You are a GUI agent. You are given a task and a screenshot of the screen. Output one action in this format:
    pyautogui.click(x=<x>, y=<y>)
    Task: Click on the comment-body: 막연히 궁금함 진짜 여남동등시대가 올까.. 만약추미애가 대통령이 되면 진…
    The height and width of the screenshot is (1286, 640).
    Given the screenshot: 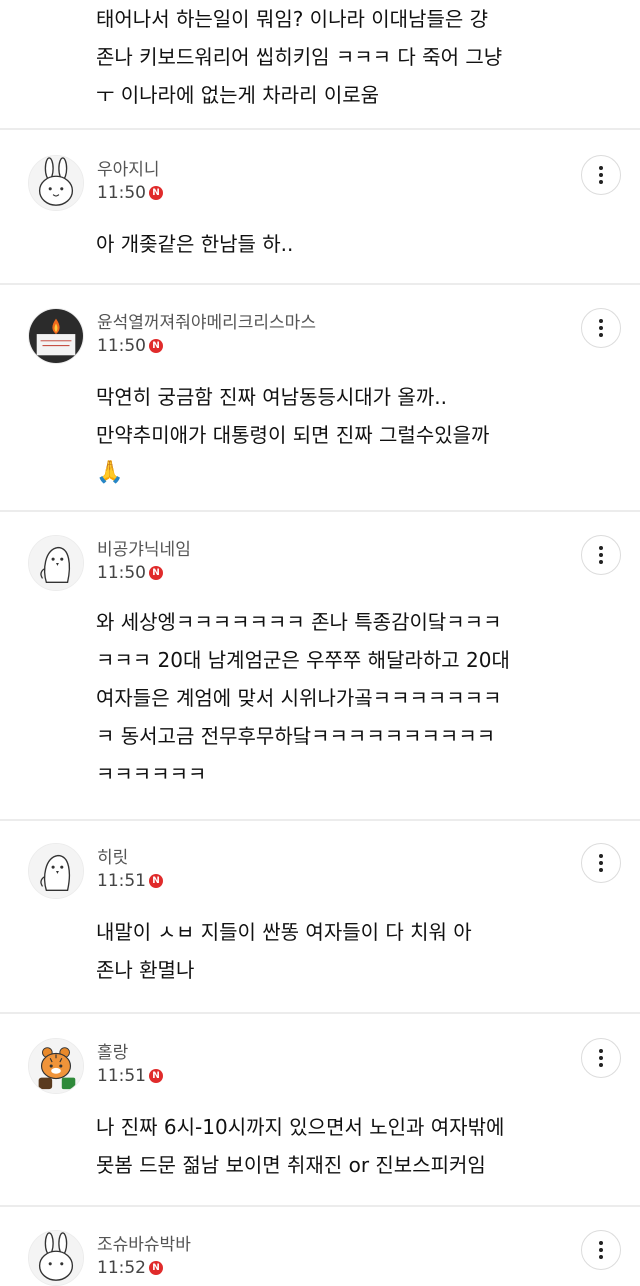 What is the action you would take?
    pyautogui.click(x=292, y=435)
    